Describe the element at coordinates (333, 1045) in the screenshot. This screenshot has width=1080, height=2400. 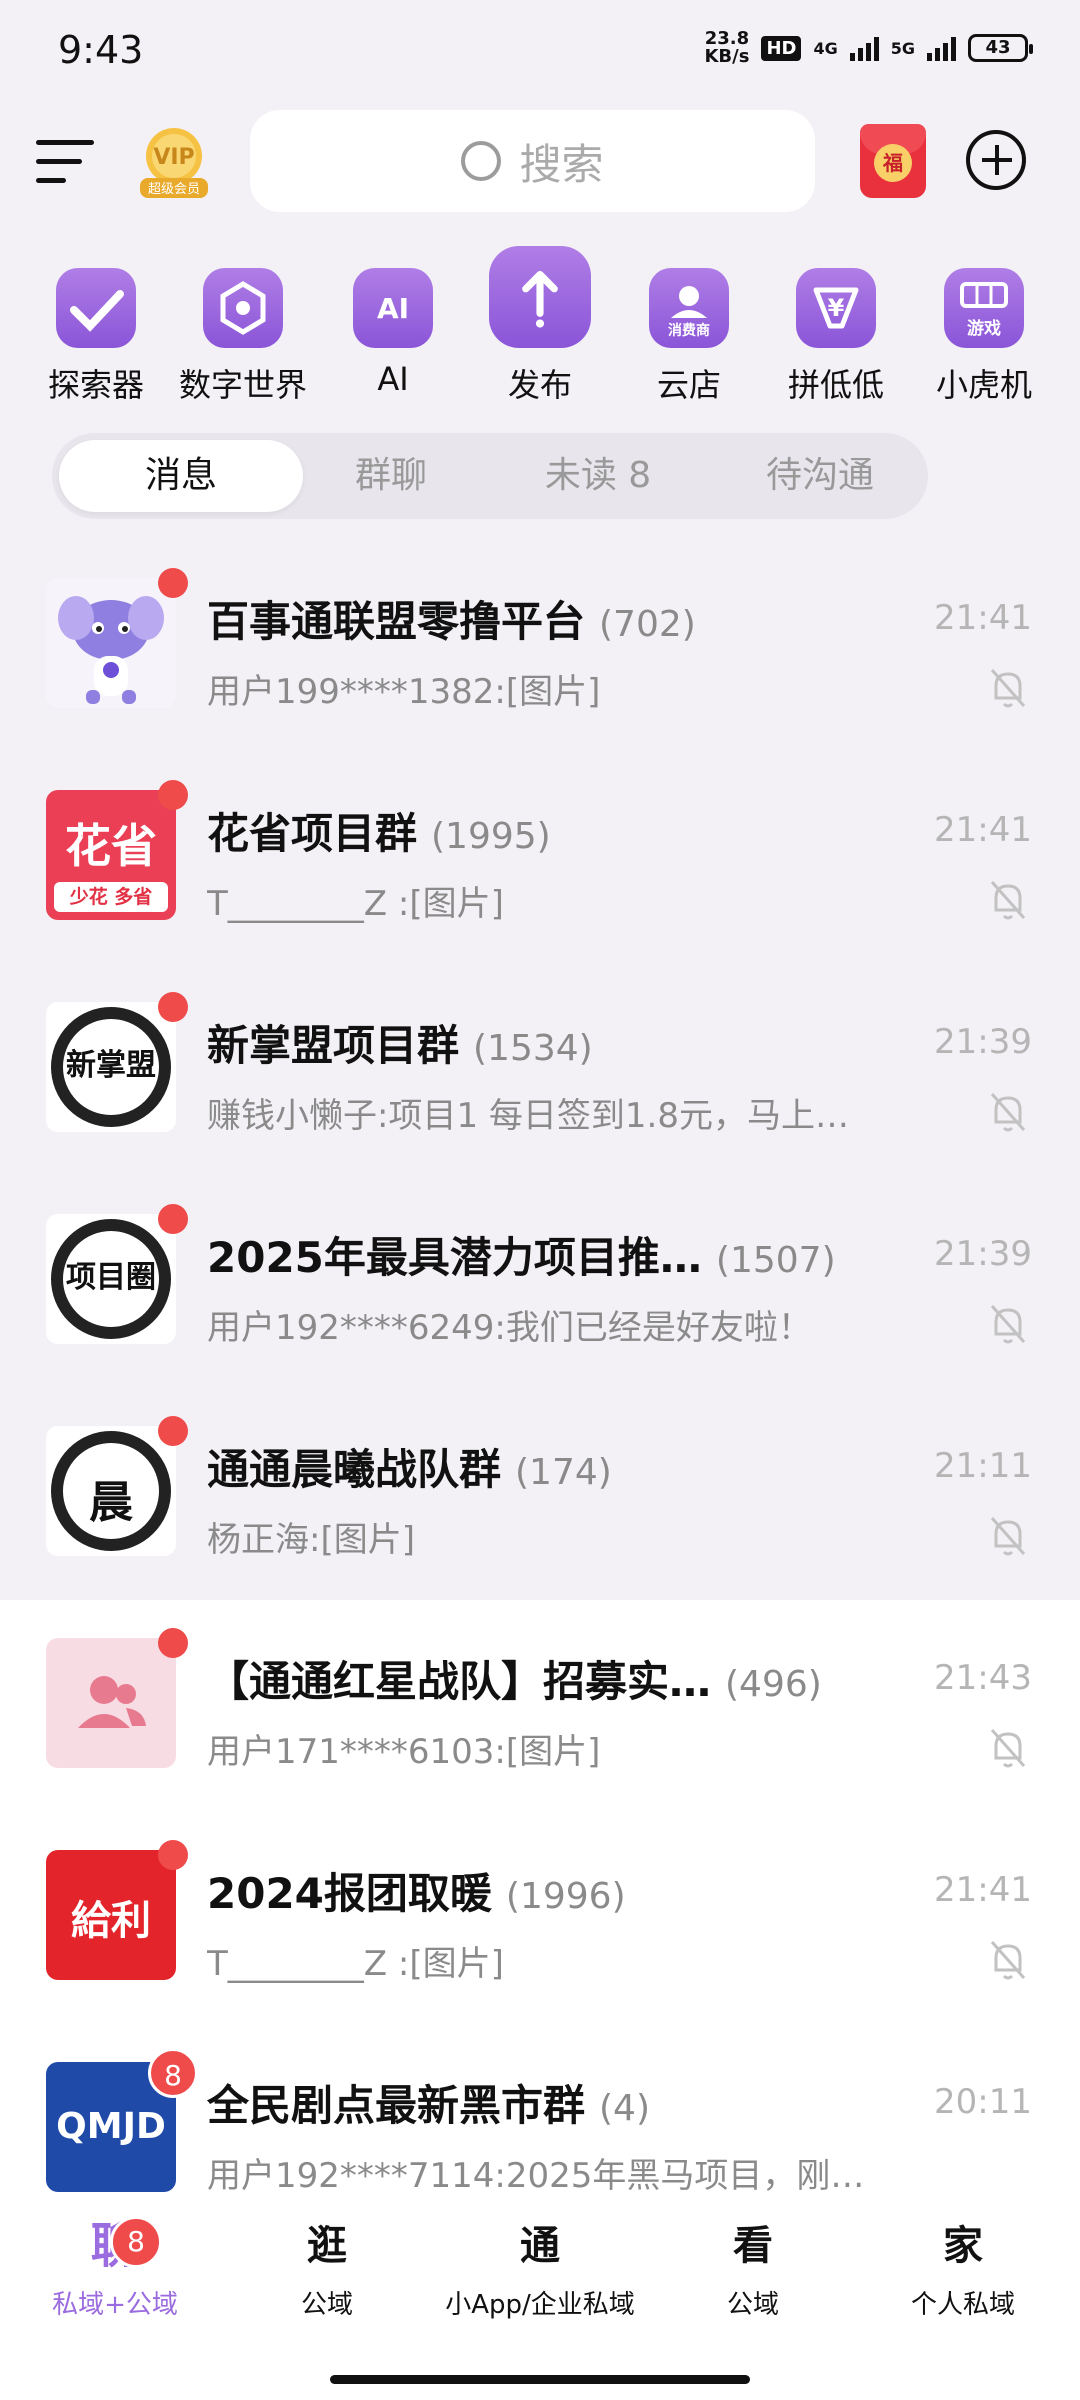
I see `chat-title: 新掌盟项目群` at that location.